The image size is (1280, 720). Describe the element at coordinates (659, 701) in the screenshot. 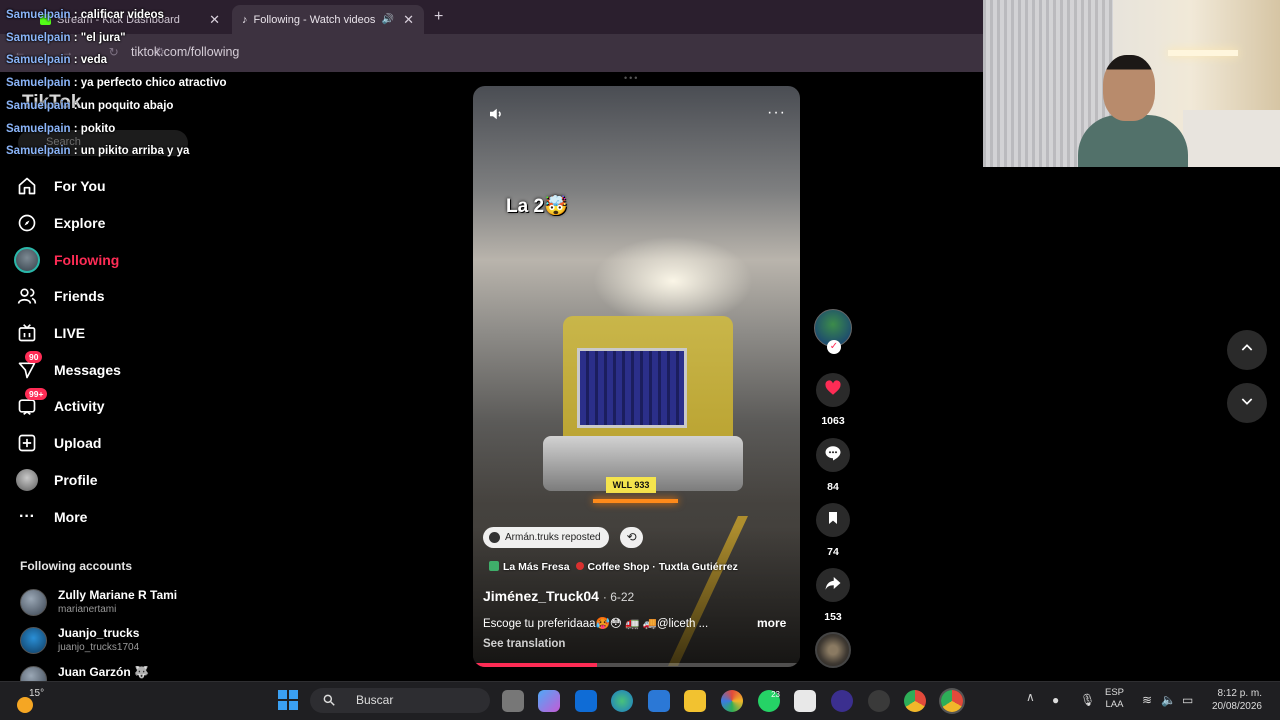

I see `store-icon` at that location.